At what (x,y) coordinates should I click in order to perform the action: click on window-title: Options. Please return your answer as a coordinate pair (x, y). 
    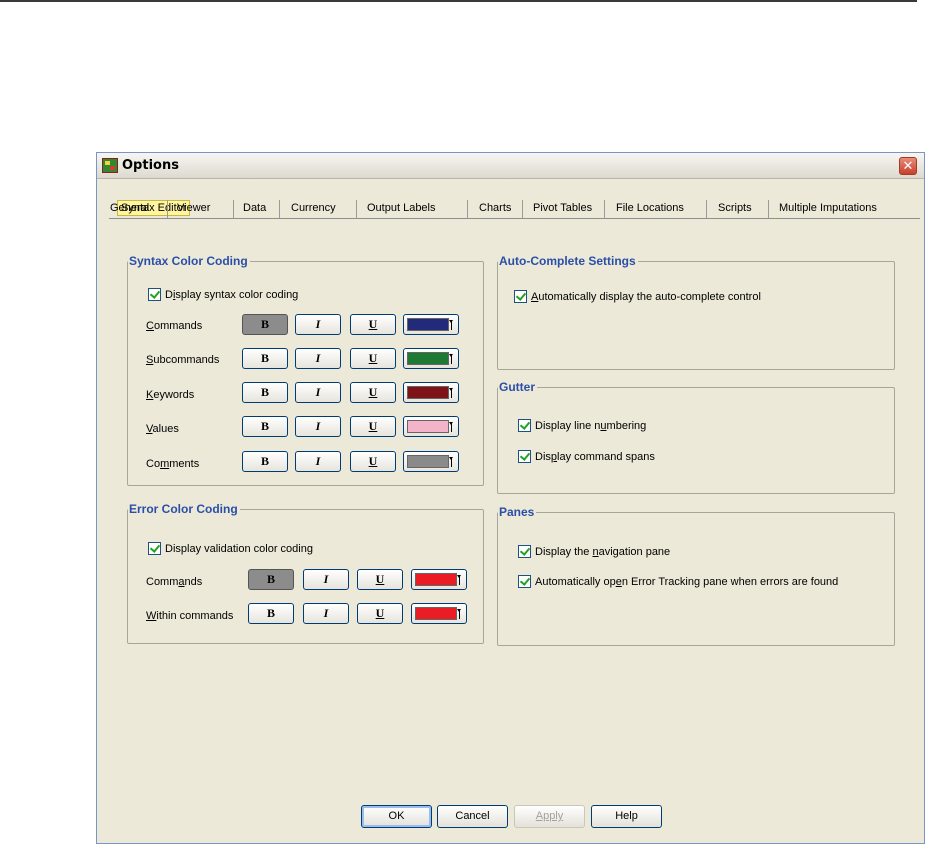
    Looking at the image, I should click on (150, 165).